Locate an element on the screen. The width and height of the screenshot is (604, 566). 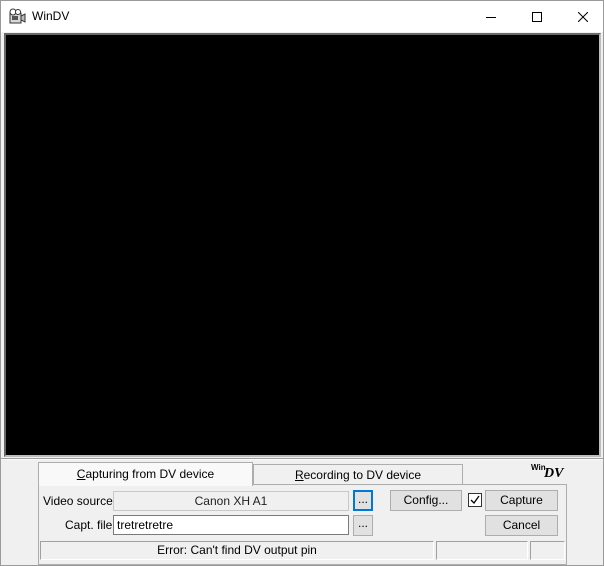
camcorder-icon is located at coordinates (17, 16).